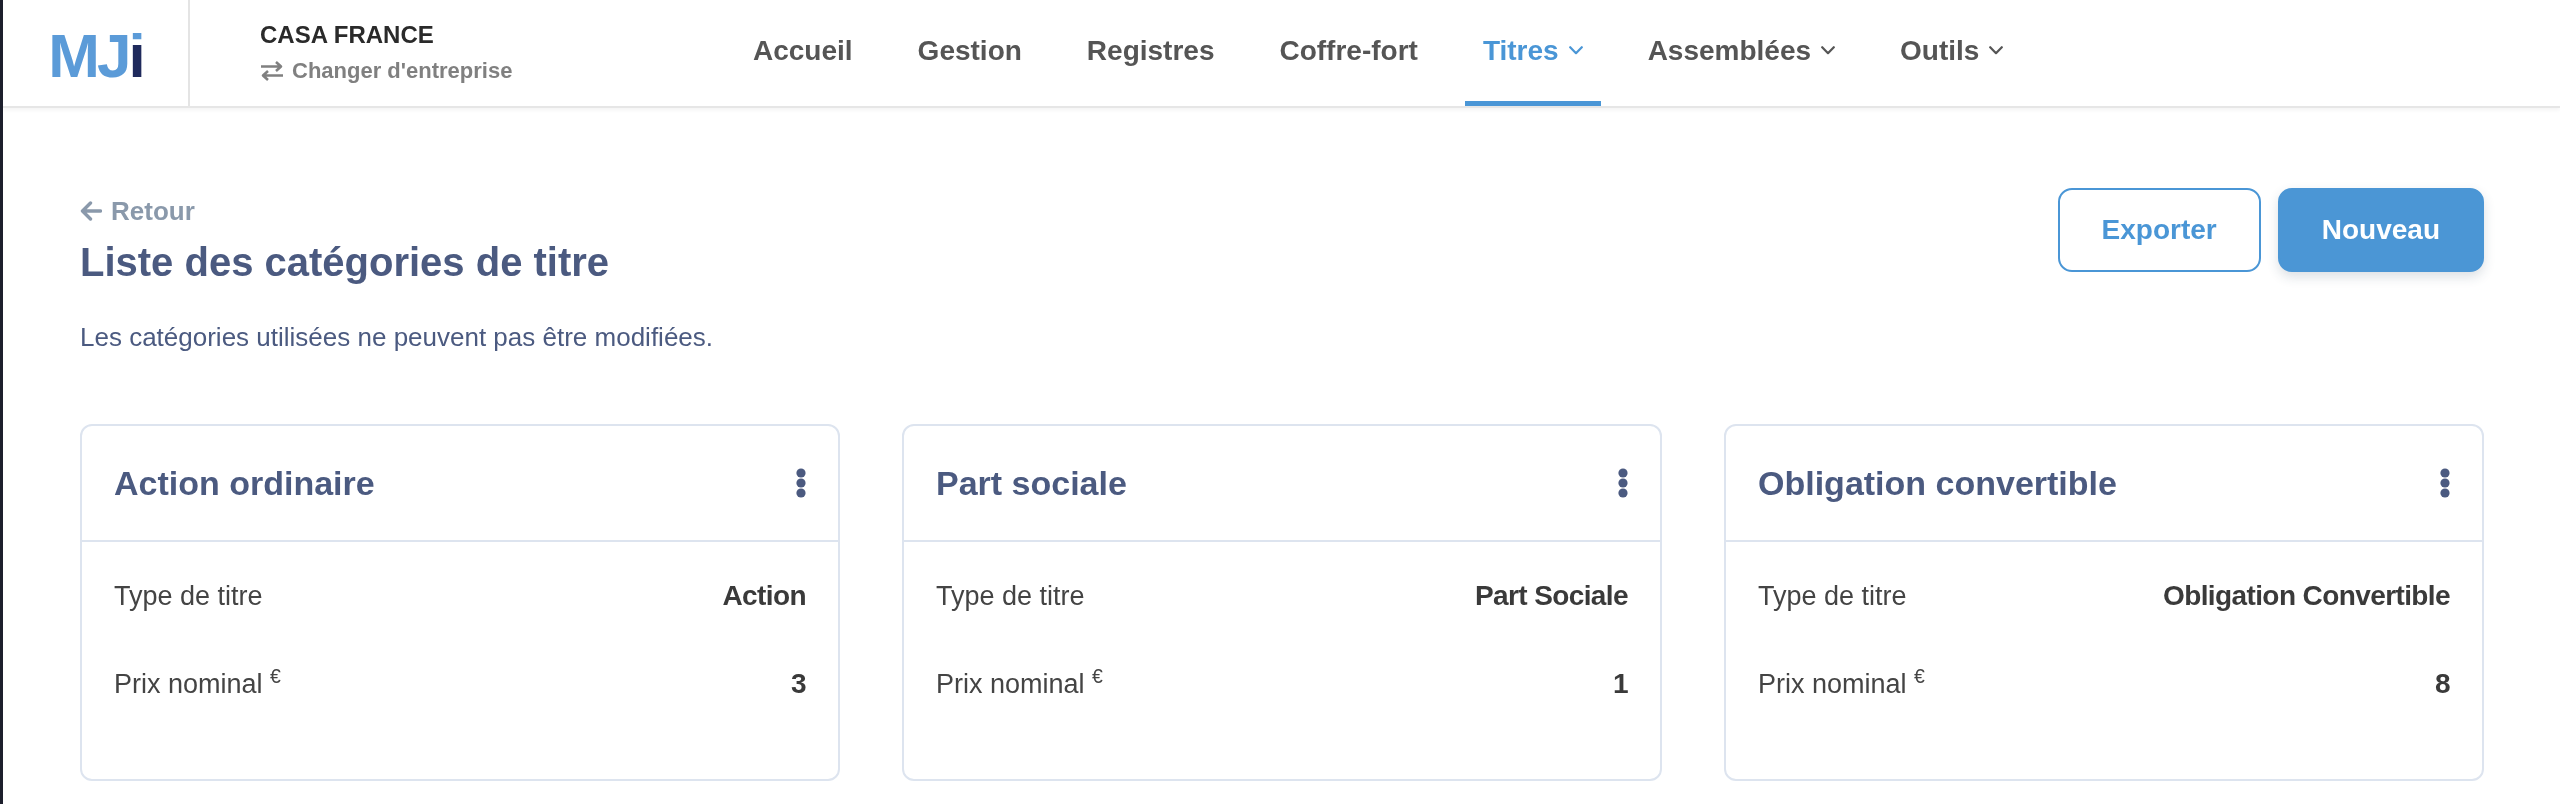 The image size is (2560, 804). Describe the element at coordinates (345, 262) in the screenshot. I see `page-title: Liste des catégories de titre` at that location.